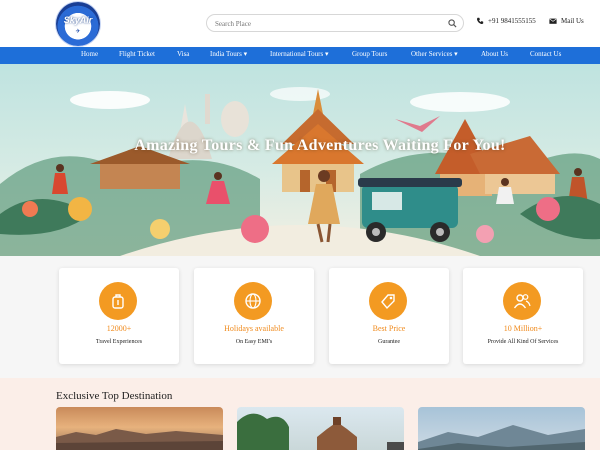  What do you see at coordinates (183, 54) in the screenshot?
I see `nav-item-visa: Visa` at bounding box center [183, 54].